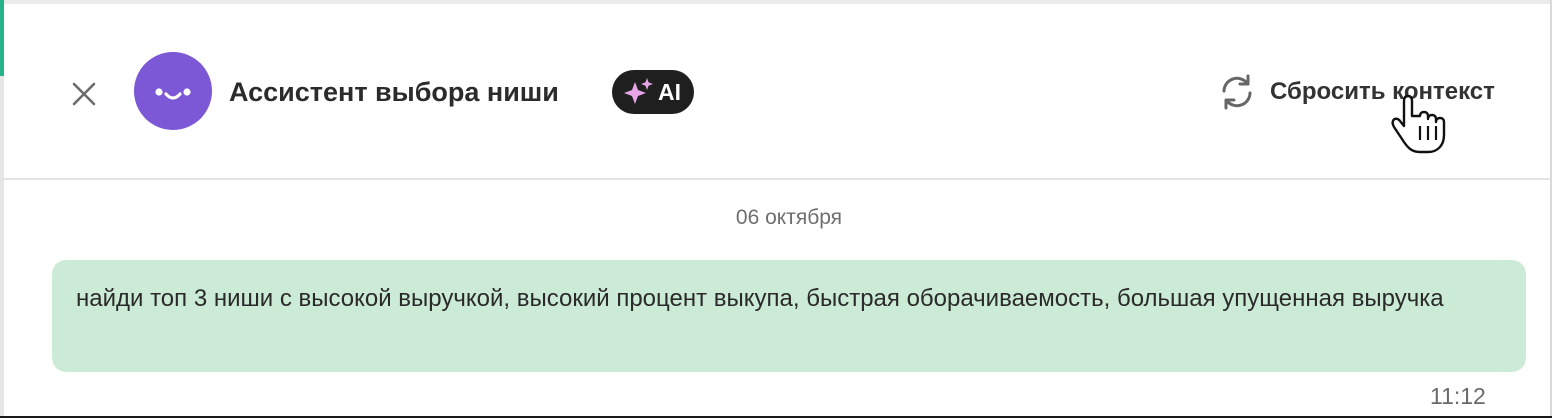  I want to click on message-timestamp: 11:12, so click(1458, 396).